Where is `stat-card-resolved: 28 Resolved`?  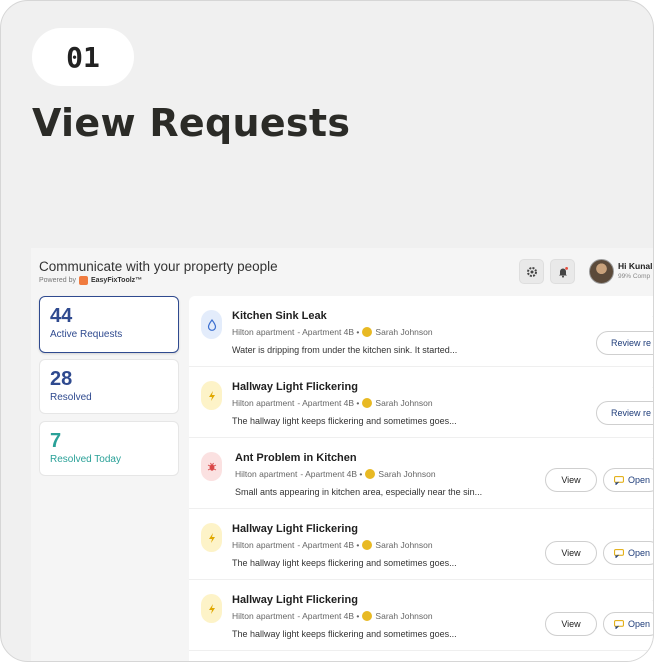
stat-card-resolved: 28 Resolved is located at coordinates (109, 386).